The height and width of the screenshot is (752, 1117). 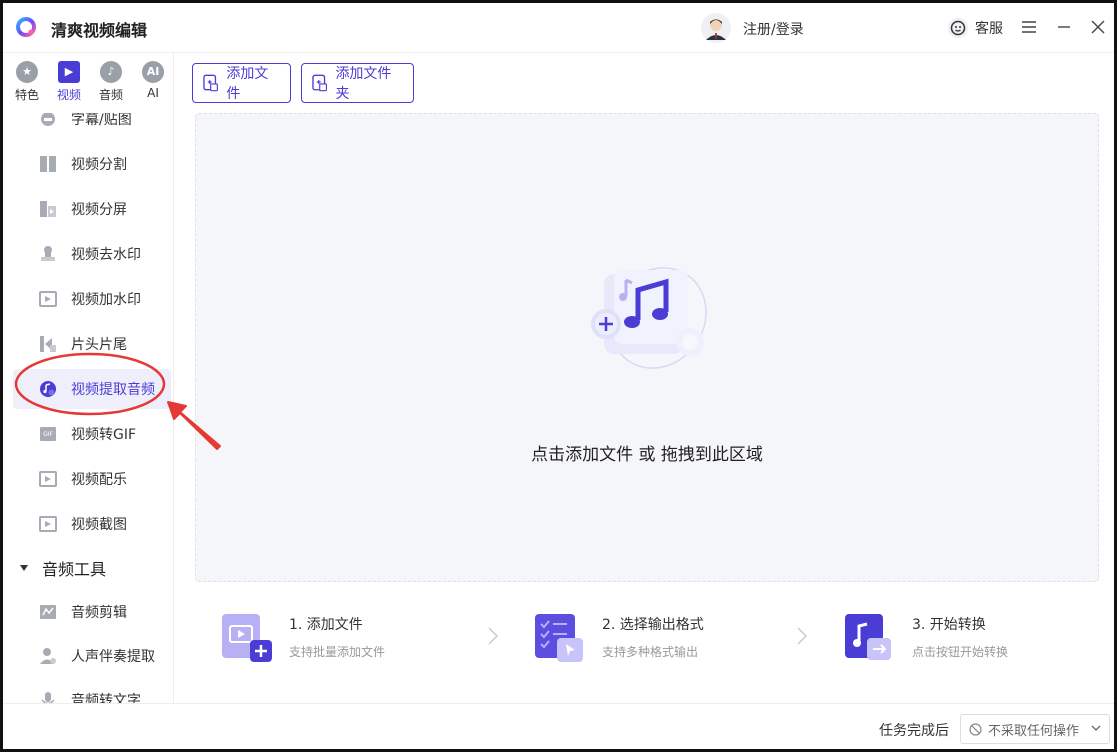 What do you see at coordinates (27, 72) in the screenshot?
I see `star-icon: ★` at bounding box center [27, 72].